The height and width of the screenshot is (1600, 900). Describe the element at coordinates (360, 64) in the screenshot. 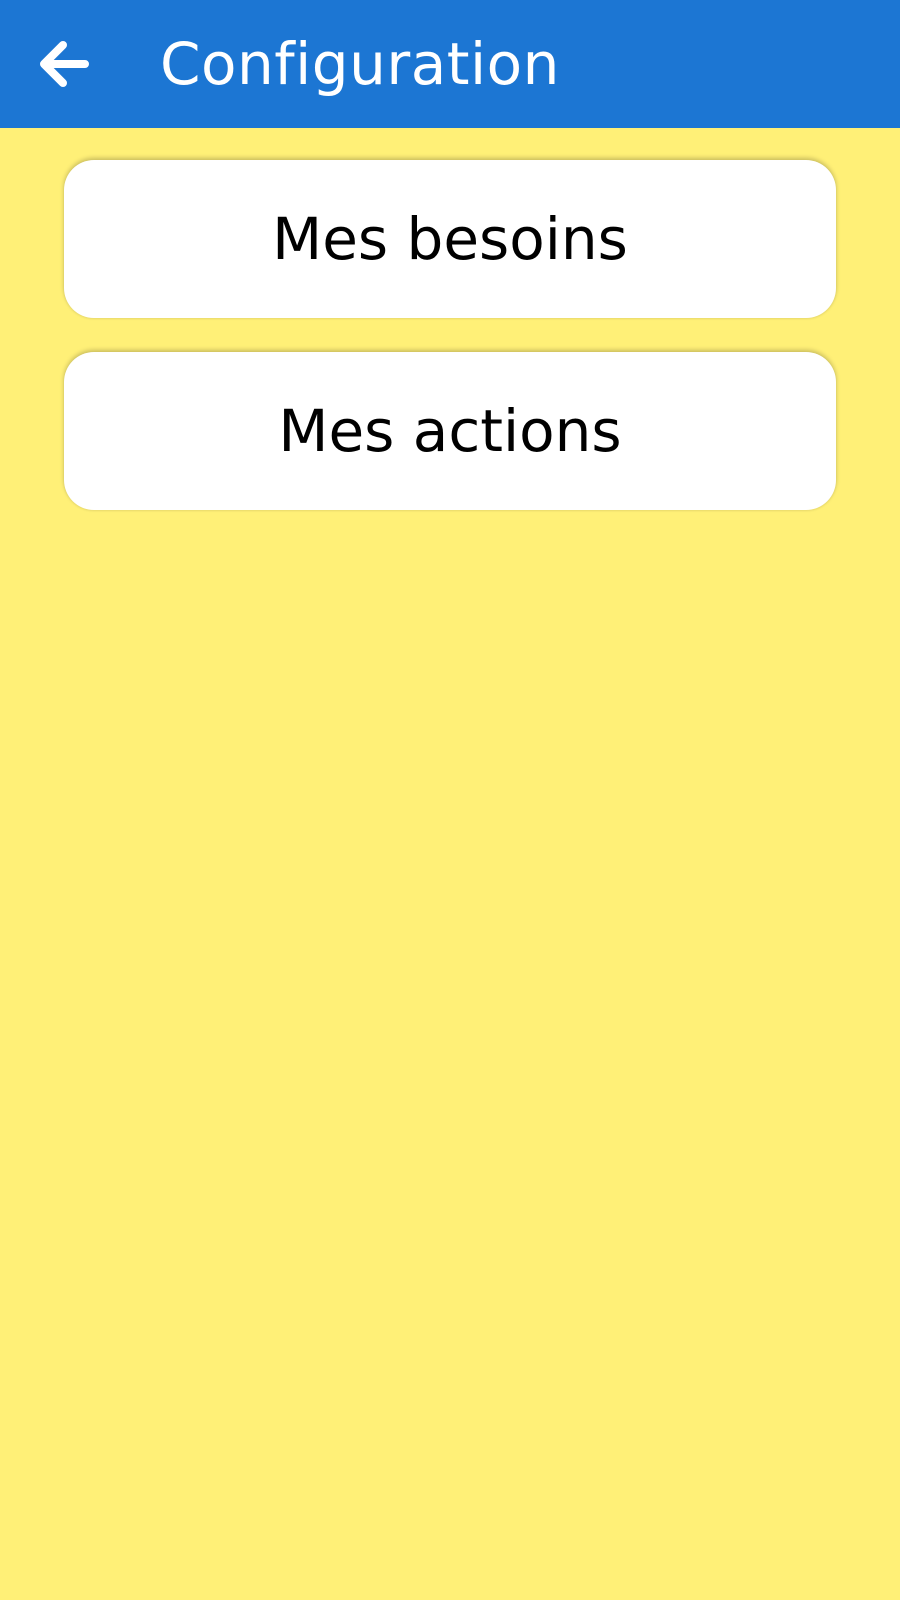

I see `page-title: Configuration` at that location.